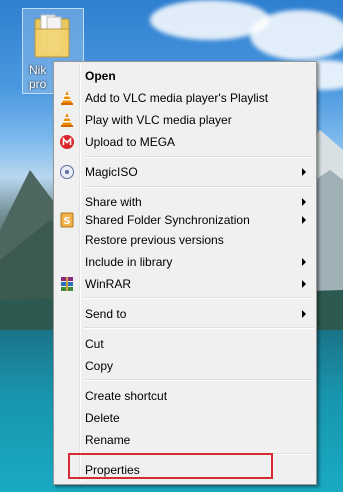  What do you see at coordinates (94, 344) in the screenshot?
I see `menu-item-label: Cut` at bounding box center [94, 344].